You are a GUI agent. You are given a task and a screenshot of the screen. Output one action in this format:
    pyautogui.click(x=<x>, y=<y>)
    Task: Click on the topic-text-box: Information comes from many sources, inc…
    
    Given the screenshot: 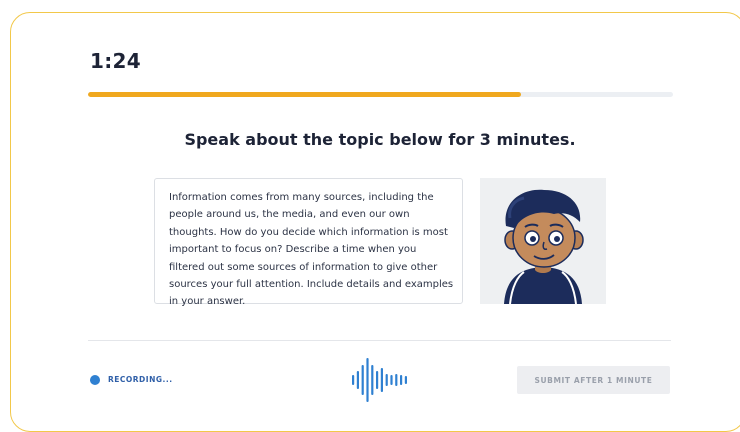 What is the action you would take?
    pyautogui.click(x=308, y=242)
    